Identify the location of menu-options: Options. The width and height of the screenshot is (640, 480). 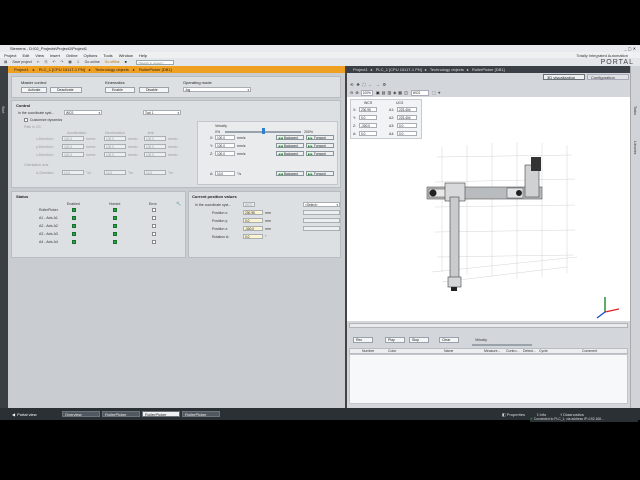
(91, 55).